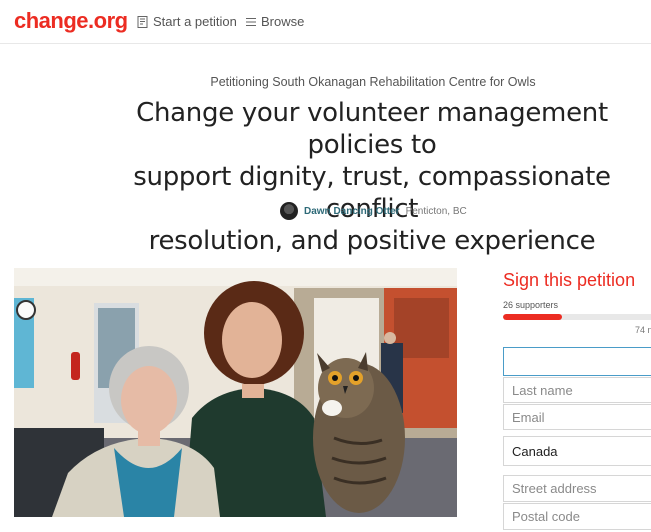  Describe the element at coordinates (325, 22) in the screenshot. I see `top-navigation-bar: change.org Start a petition Browse` at that location.